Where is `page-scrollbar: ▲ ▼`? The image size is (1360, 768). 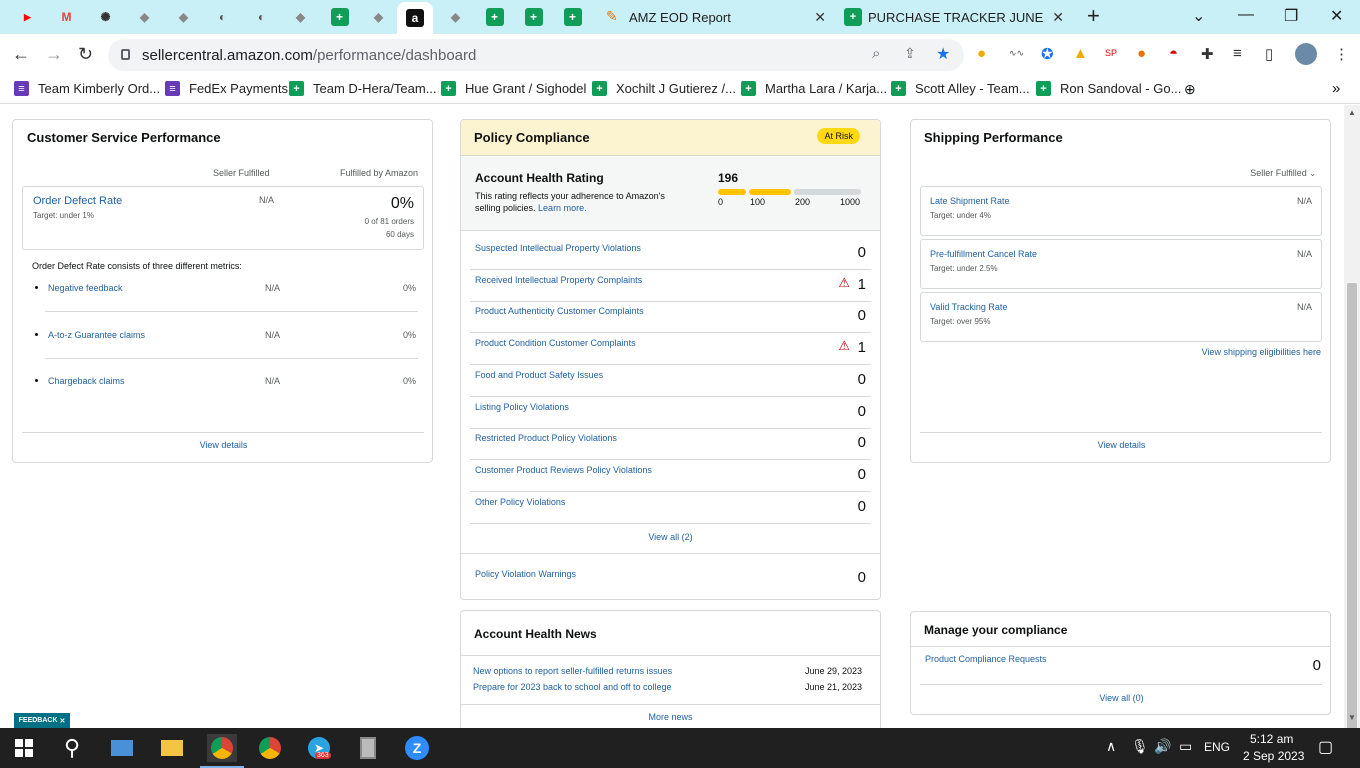
page-scrollbar: ▲ ▼ is located at coordinates (1352, 430).